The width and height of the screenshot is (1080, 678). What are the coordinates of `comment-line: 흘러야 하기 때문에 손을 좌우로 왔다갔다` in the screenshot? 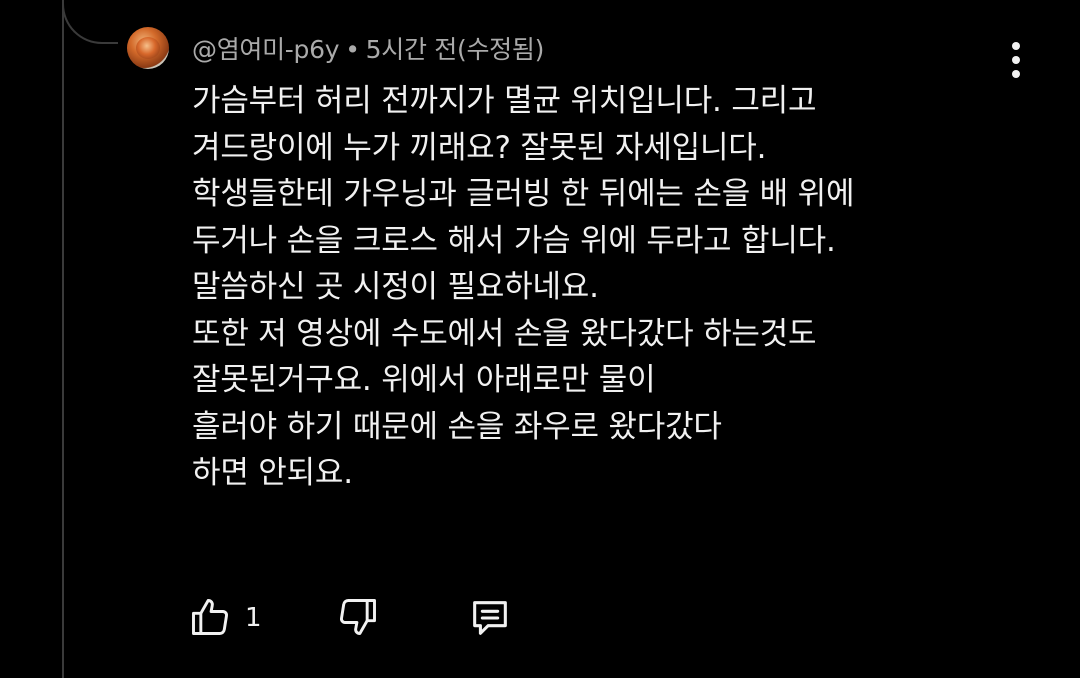 It's located at (457, 426).